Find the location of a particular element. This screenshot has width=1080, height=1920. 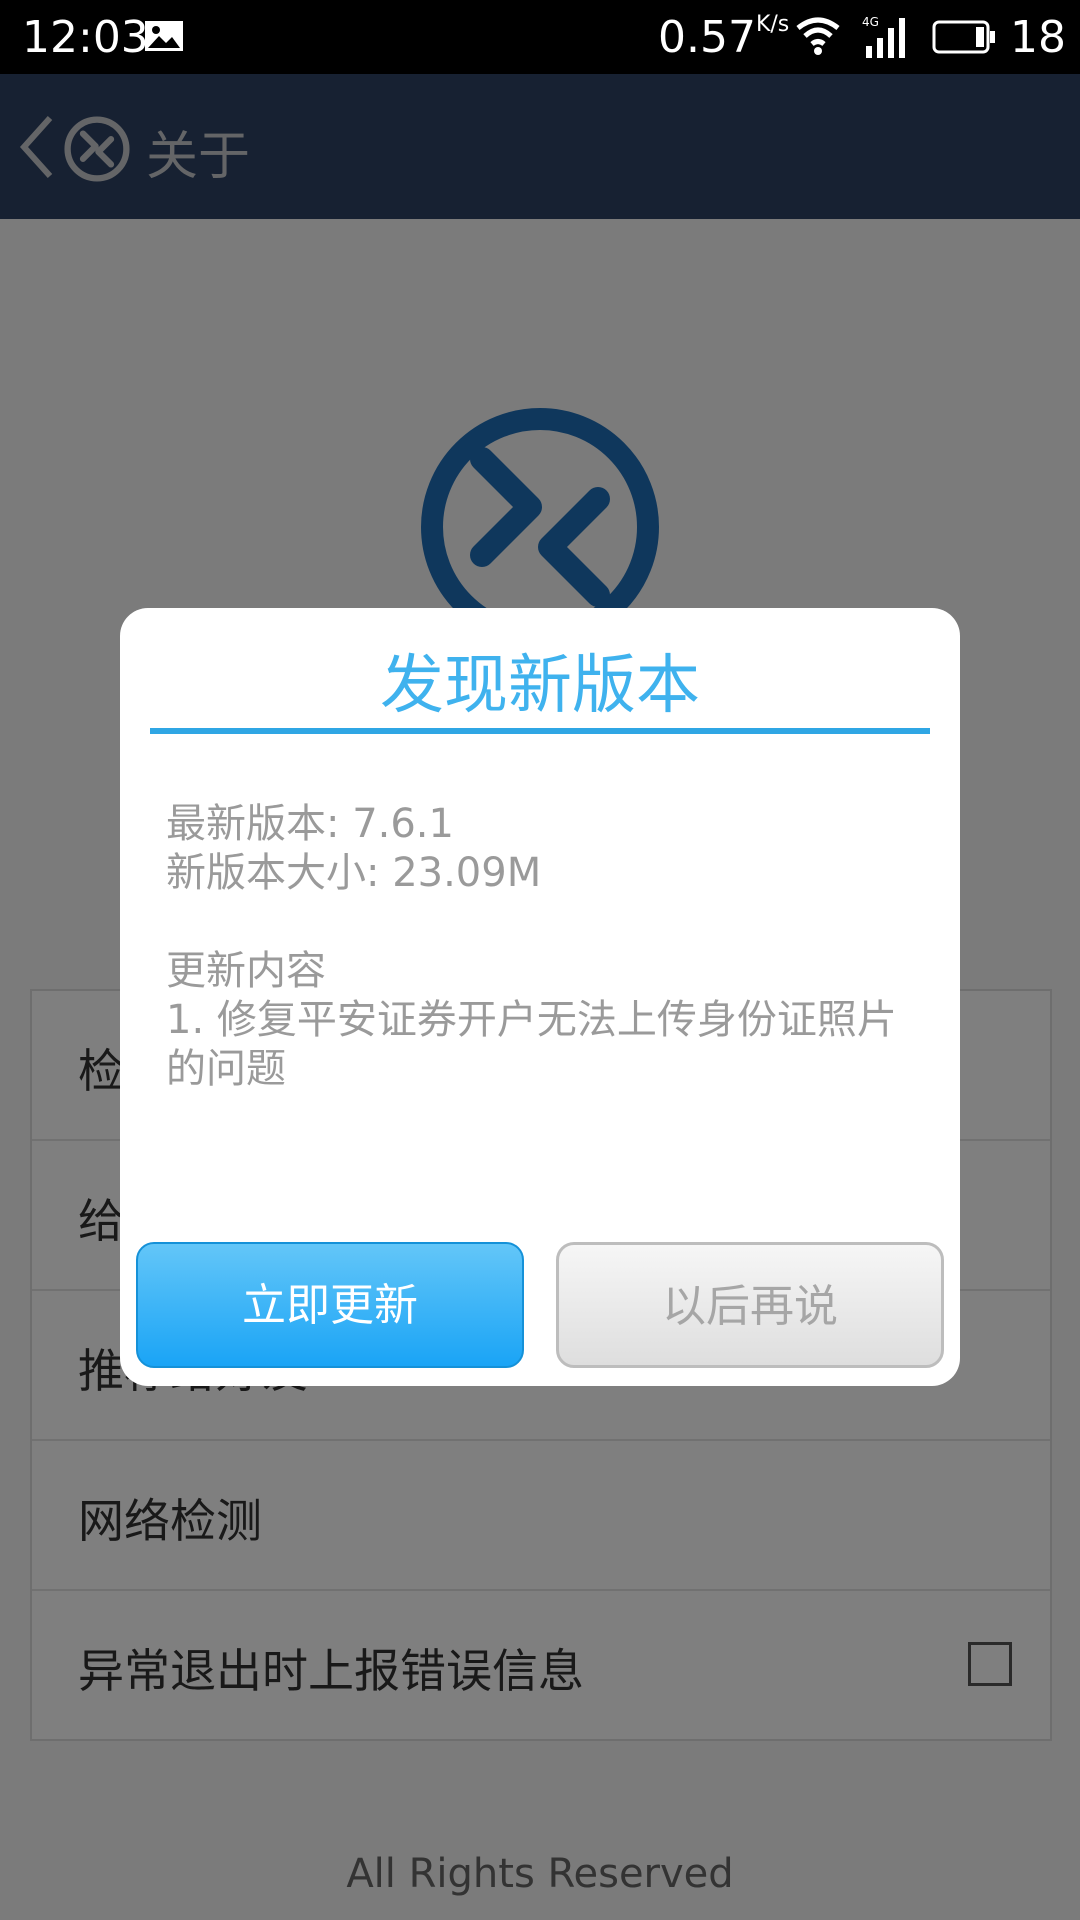

status-time: 12:03 is located at coordinates (85, 37).